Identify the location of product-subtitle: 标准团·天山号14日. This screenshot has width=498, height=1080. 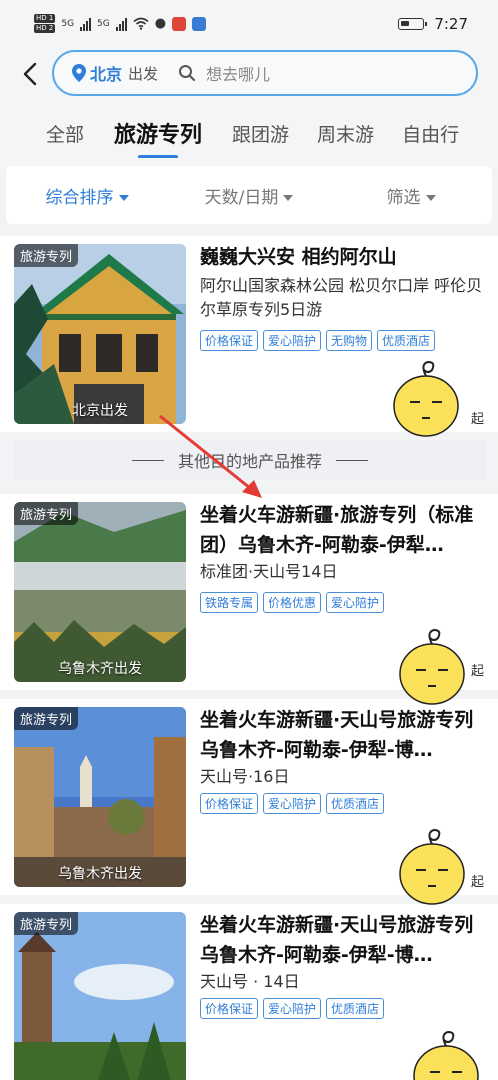
(269, 571).